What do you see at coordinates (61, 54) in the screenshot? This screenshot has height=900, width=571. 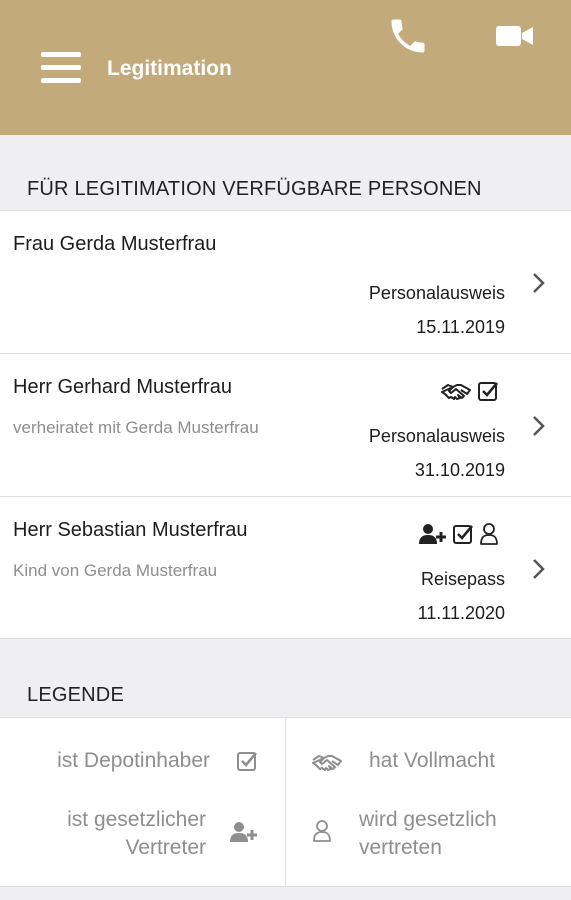 I see `hamburger-icon` at bounding box center [61, 54].